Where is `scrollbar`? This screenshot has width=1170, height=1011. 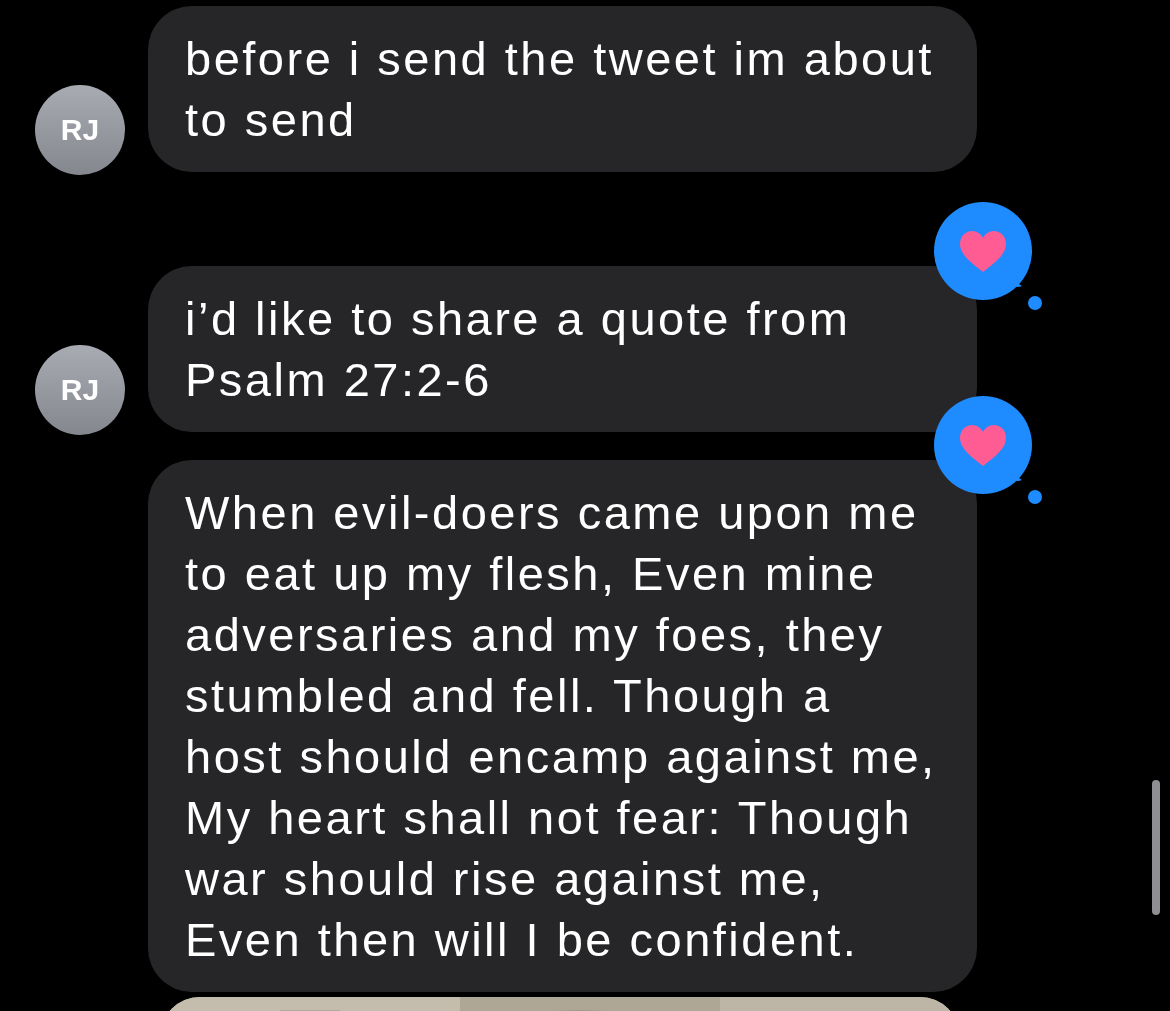
scrollbar is located at coordinates (1156, 847).